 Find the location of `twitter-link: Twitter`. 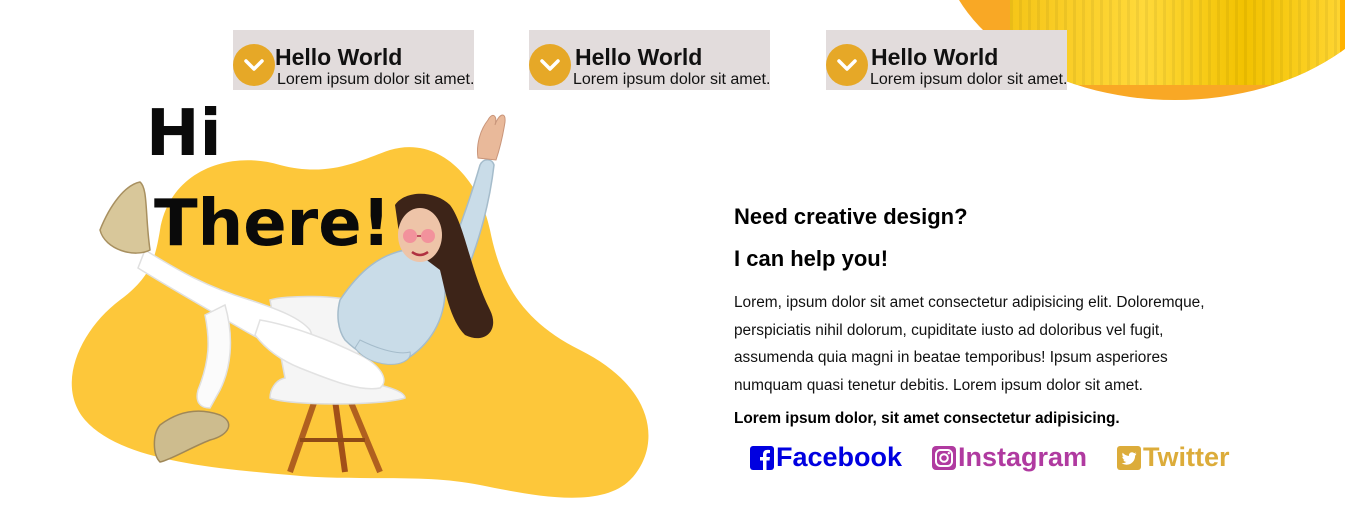

twitter-link: Twitter is located at coordinates (1173, 457).